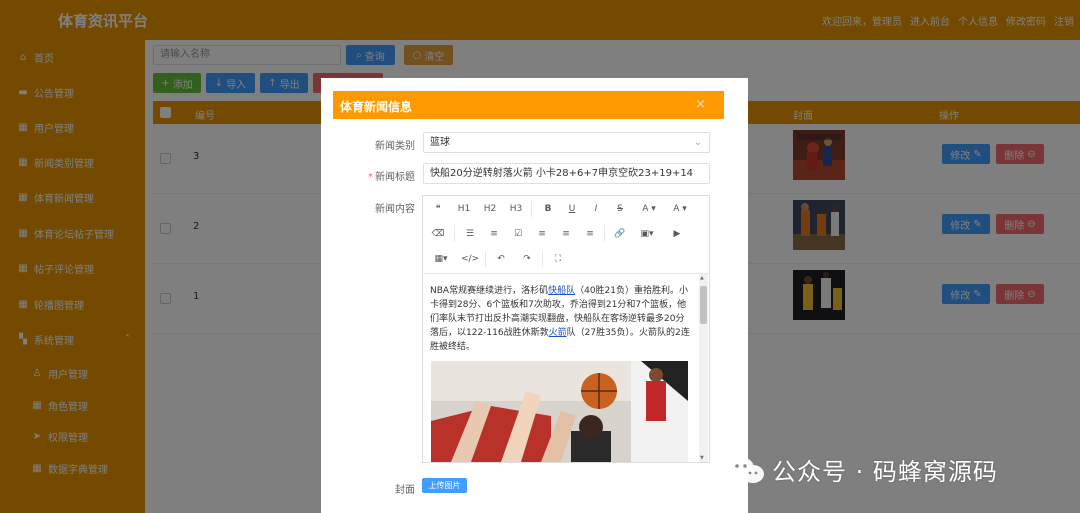 The height and width of the screenshot is (513, 1080). What do you see at coordinates (620, 234) in the screenshot?
I see `link-icon: 🔗` at bounding box center [620, 234].